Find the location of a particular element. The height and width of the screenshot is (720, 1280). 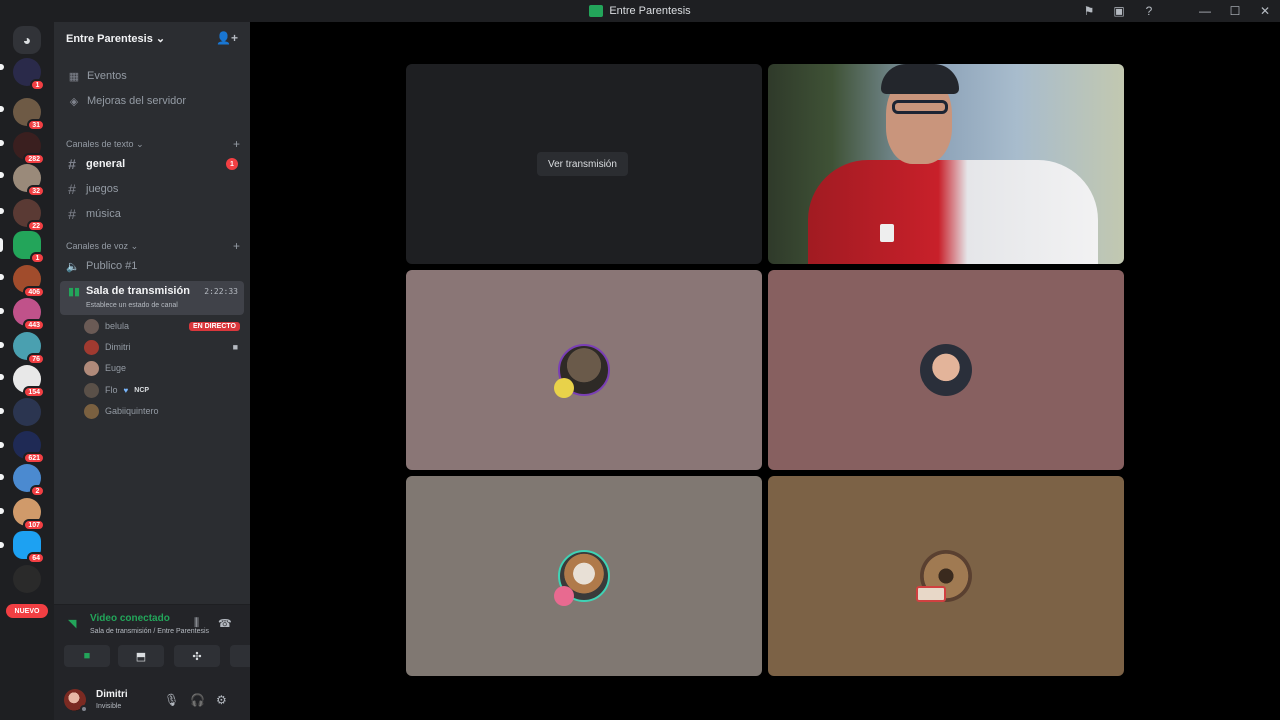

server-icon: 31 is located at coordinates (29, 114).